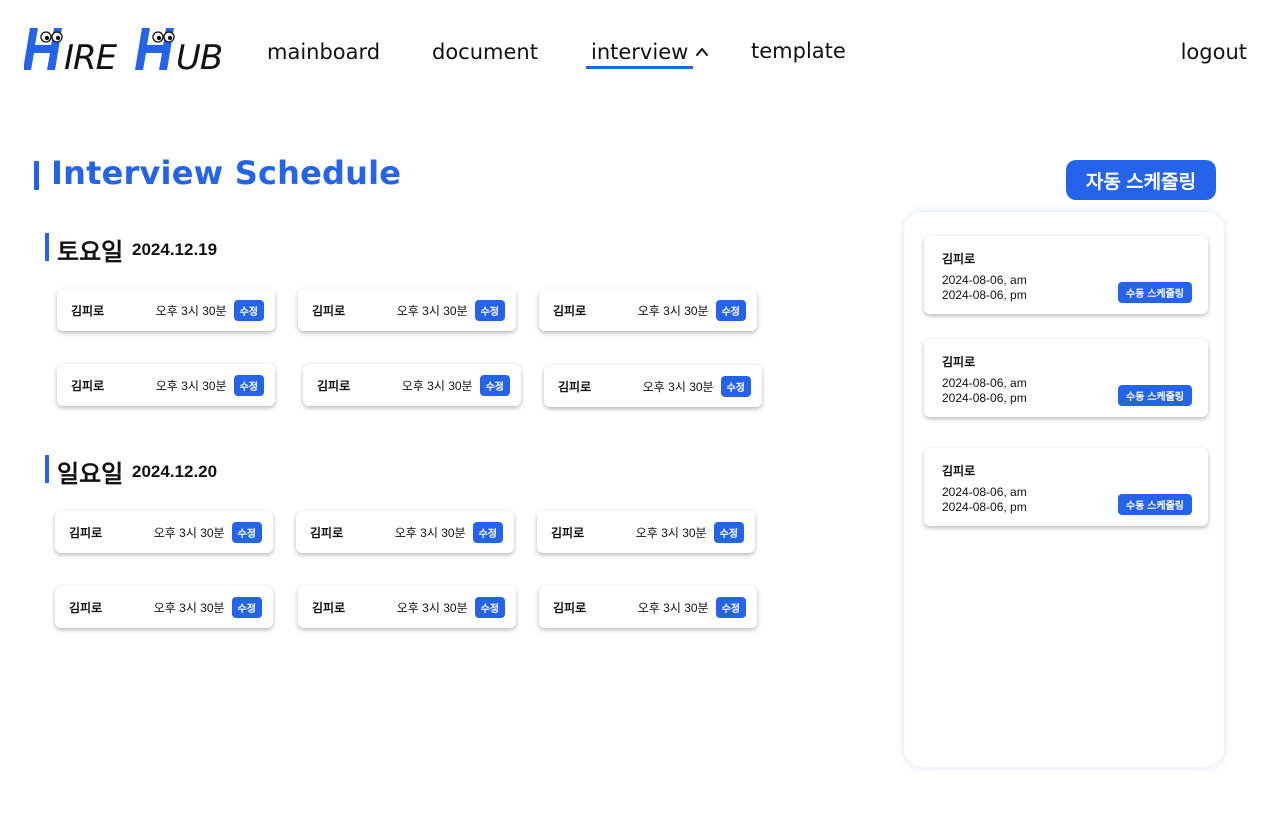  What do you see at coordinates (199, 55) in the screenshot?
I see `svg-text: UB` at bounding box center [199, 55].